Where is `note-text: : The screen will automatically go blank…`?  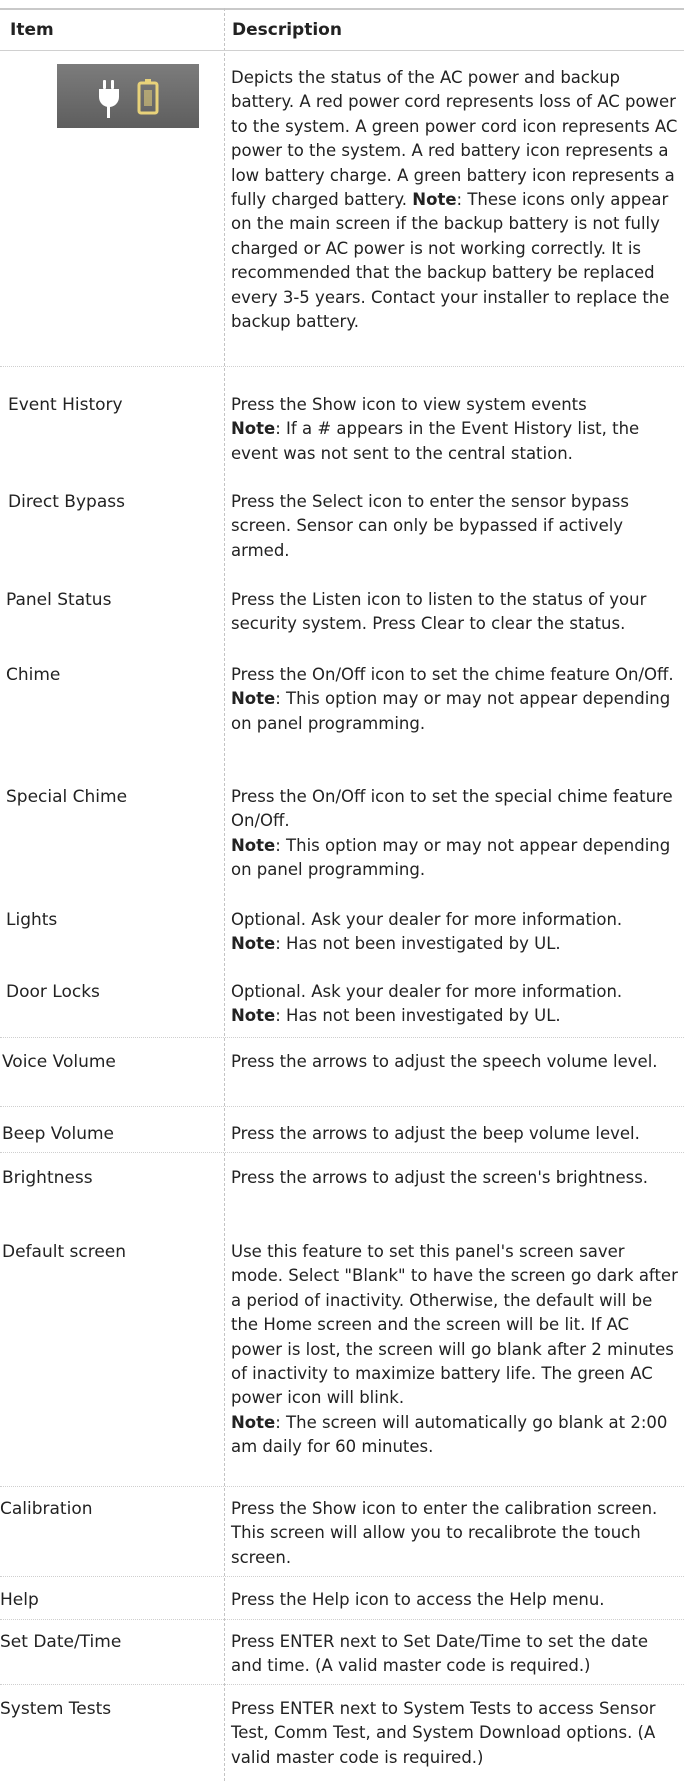 note-text: : The screen will automatically go blank… is located at coordinates (449, 1434).